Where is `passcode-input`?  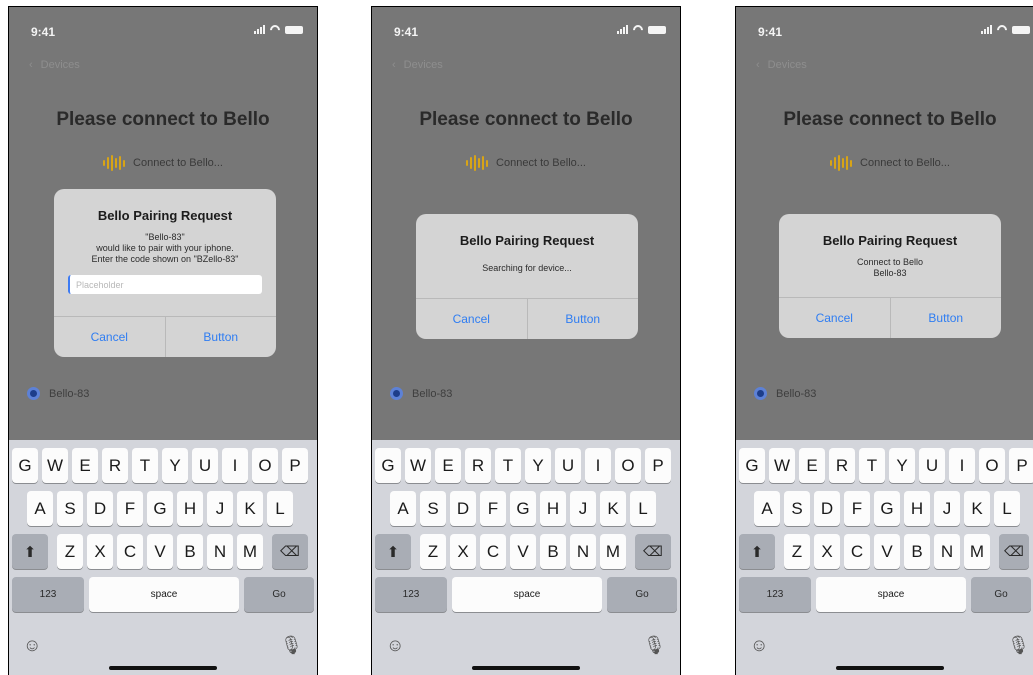 passcode-input is located at coordinates (165, 284).